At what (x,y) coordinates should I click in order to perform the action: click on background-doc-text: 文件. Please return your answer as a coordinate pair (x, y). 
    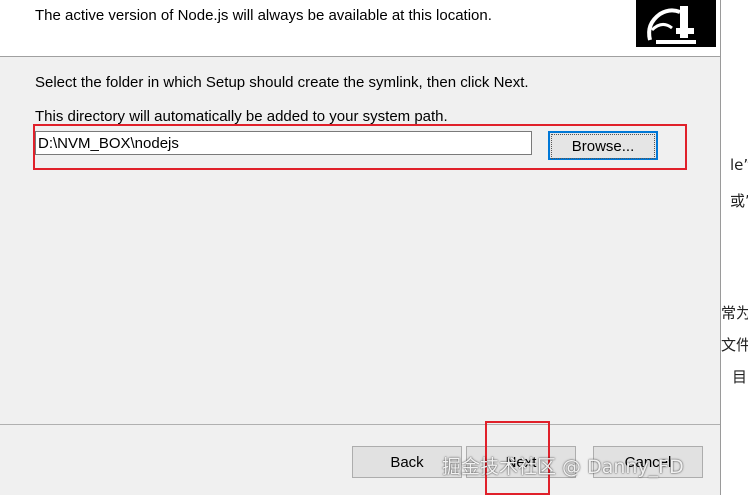
    Looking at the image, I should click on (734, 345).